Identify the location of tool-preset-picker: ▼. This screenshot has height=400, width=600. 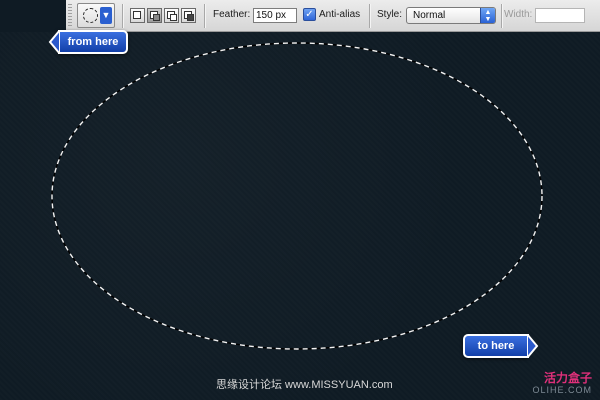
(96, 15).